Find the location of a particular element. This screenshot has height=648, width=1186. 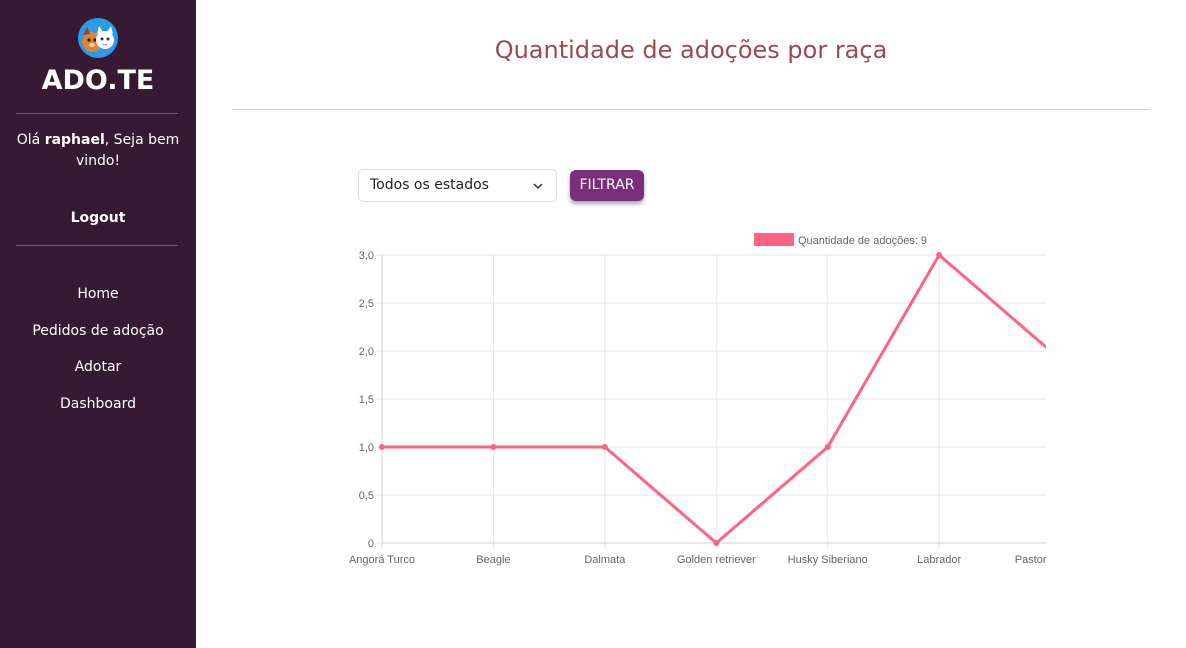

filter-button: FILTRAR is located at coordinates (607, 185).